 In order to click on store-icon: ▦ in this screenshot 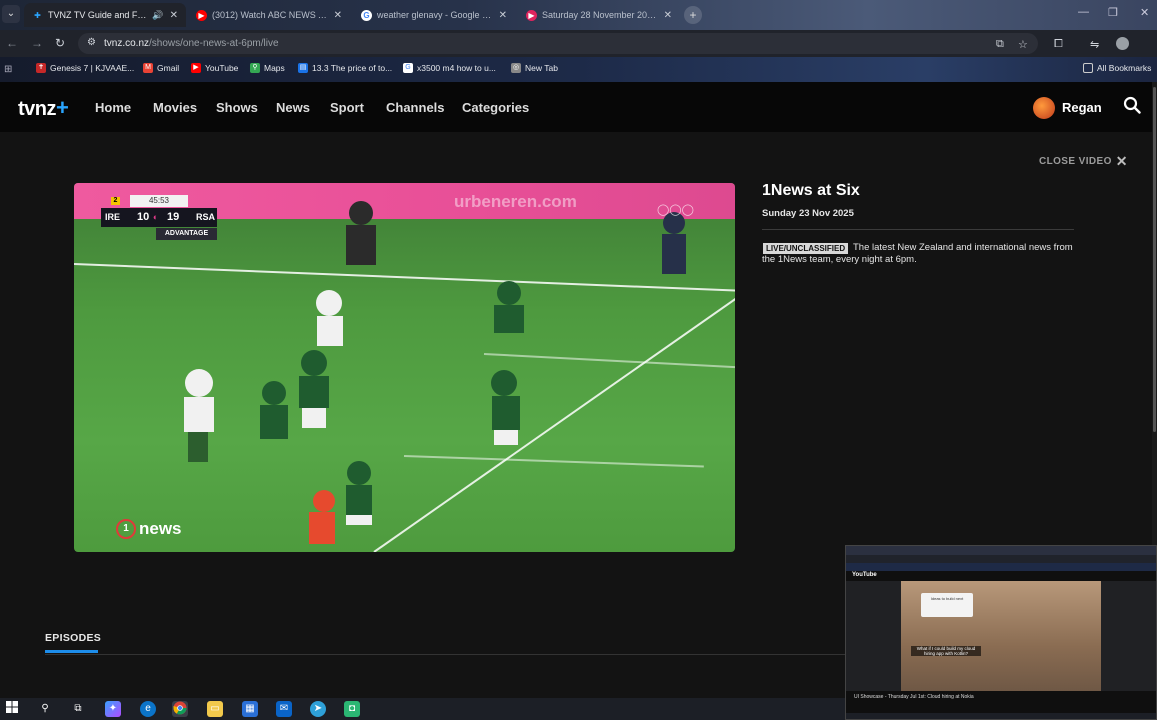, I will do `click(250, 709)`.